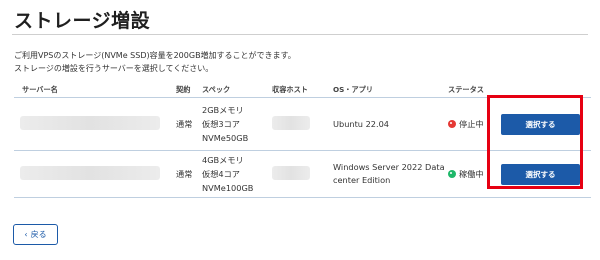 The width and height of the screenshot is (600, 260). I want to click on os-cell: Ubuntu 22.04, so click(390, 124).